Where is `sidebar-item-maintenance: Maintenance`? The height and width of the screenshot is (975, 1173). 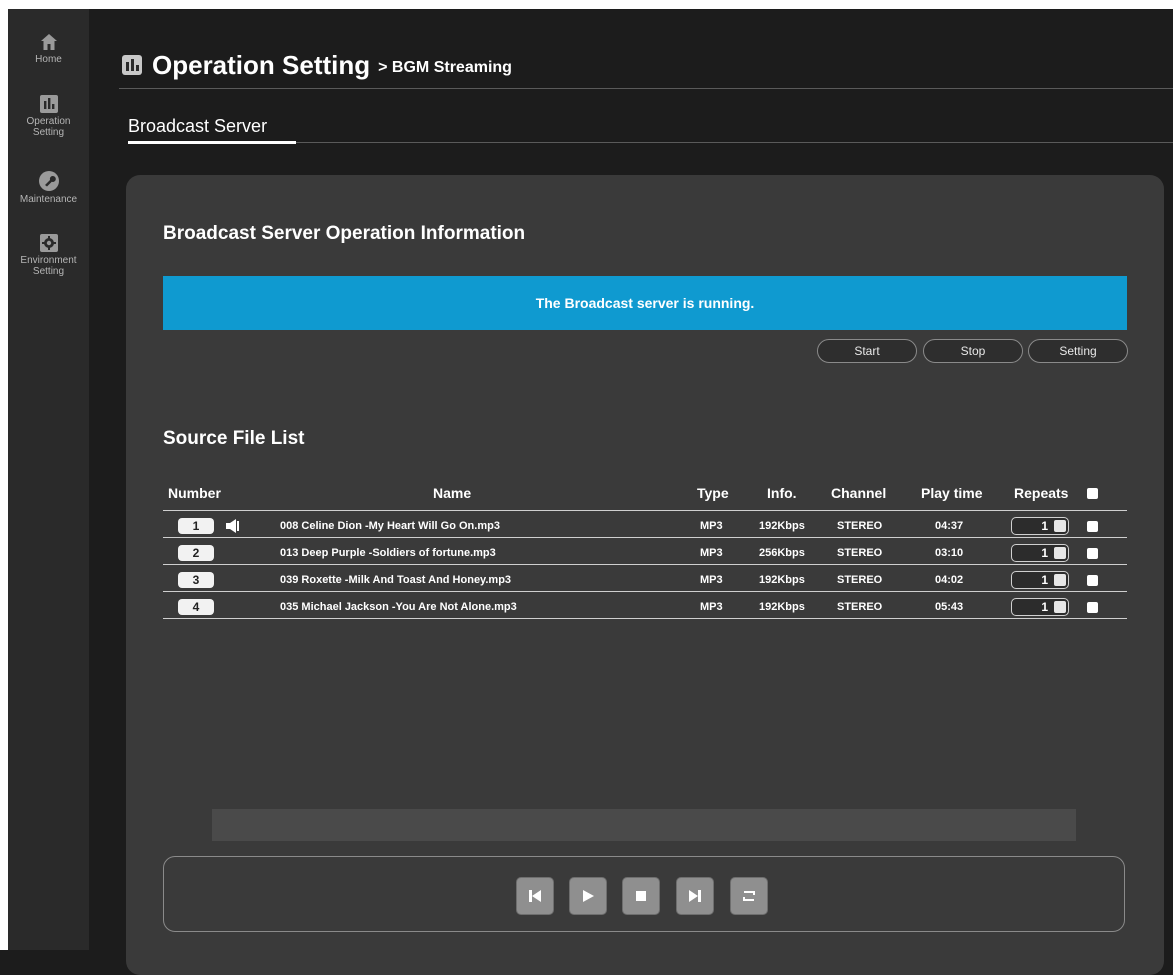 sidebar-item-maintenance: Maintenance is located at coordinates (48, 188).